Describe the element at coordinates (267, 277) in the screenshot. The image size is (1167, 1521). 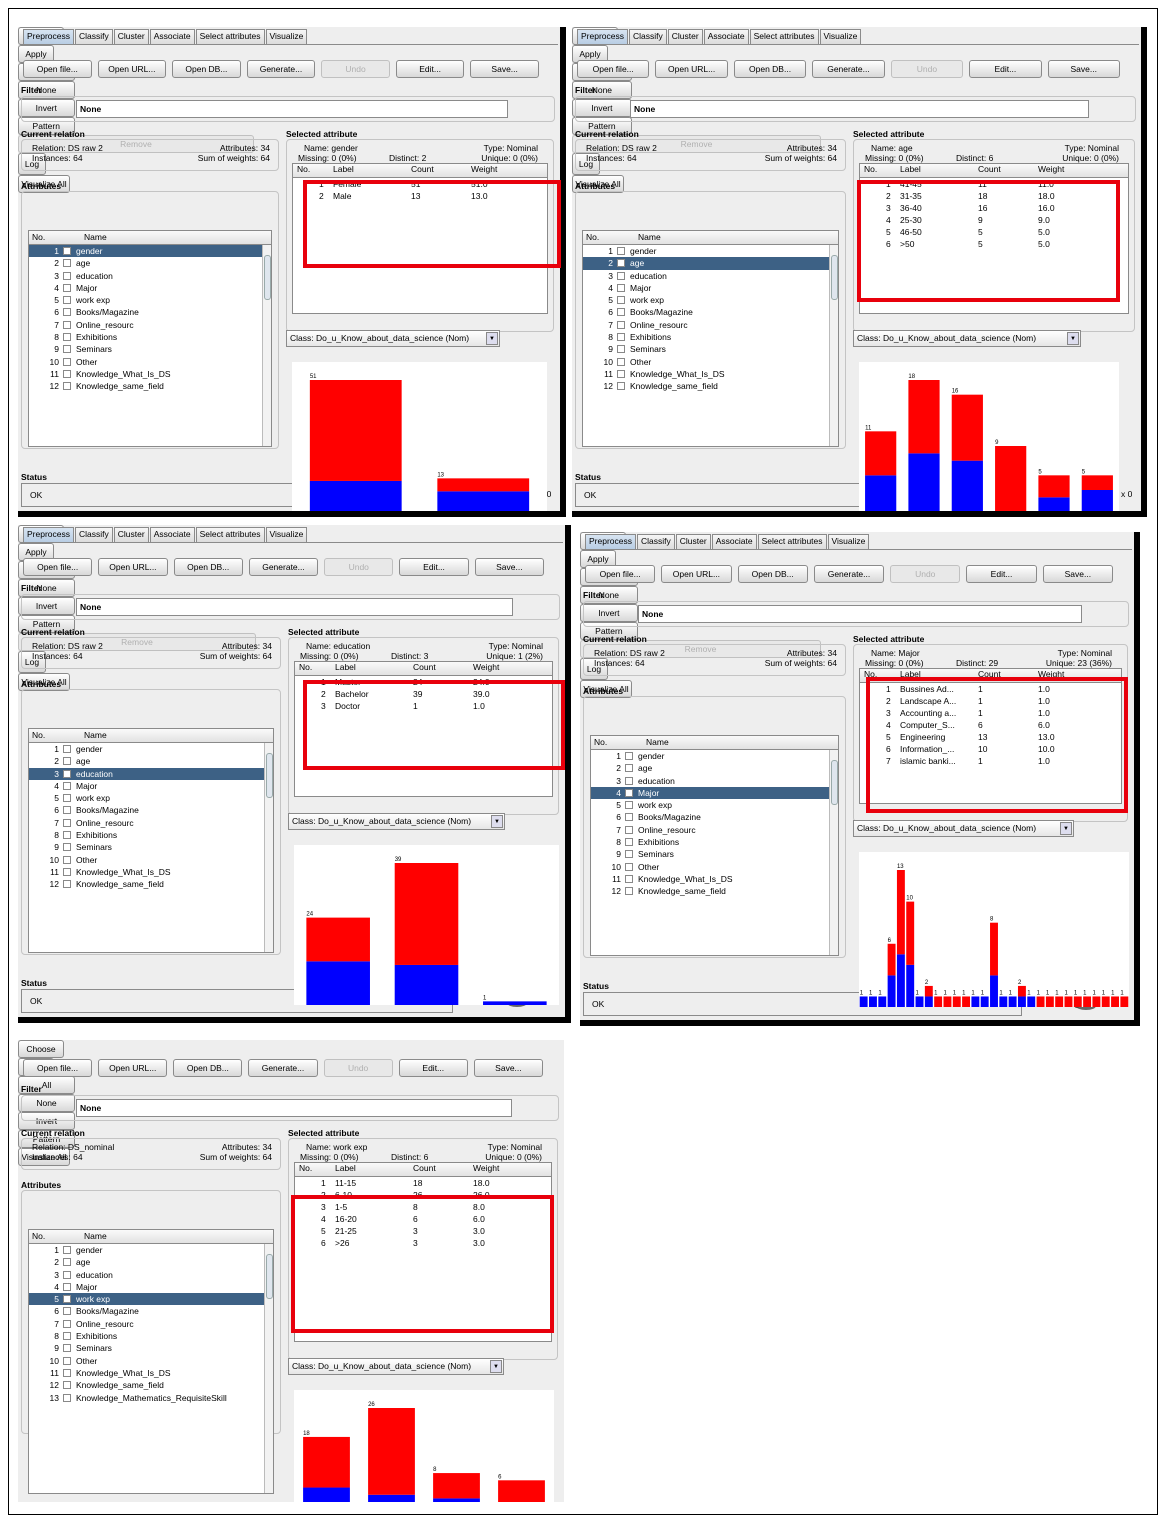
I see `scroll-thumb` at that location.